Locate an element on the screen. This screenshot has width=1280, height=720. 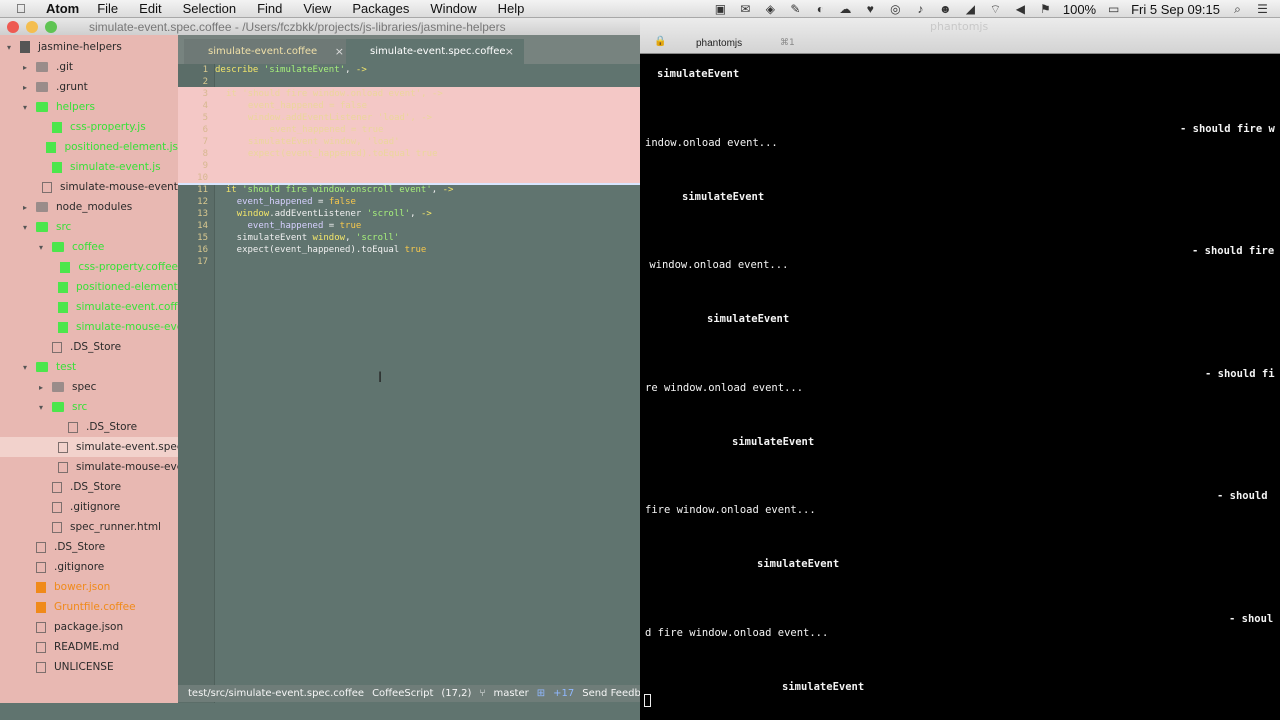
screen-record-icon: ▣ is located at coordinates (720, 9).